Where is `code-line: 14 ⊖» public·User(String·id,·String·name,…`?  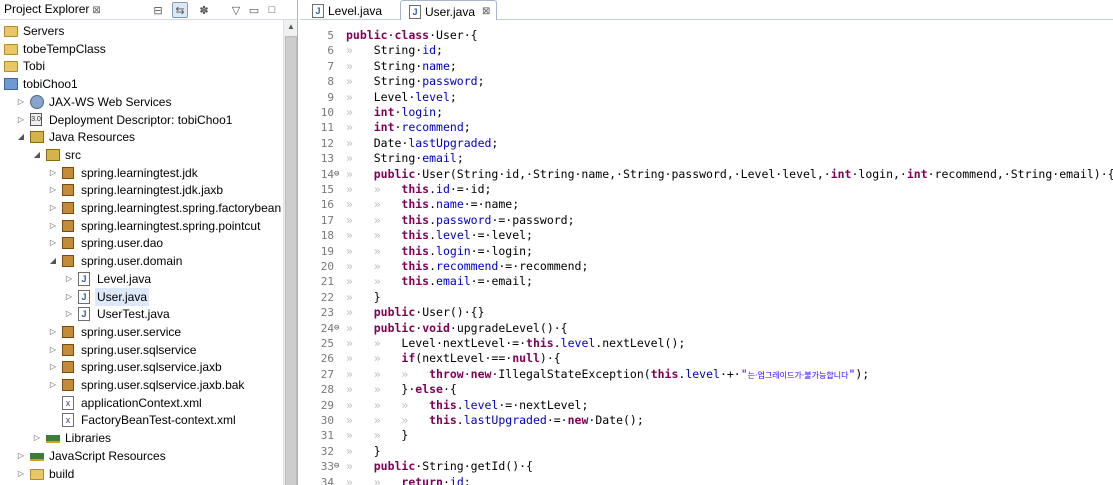 code-line: 14 ⊖» public·User(String·id,·String·name,… is located at coordinates (706, 174).